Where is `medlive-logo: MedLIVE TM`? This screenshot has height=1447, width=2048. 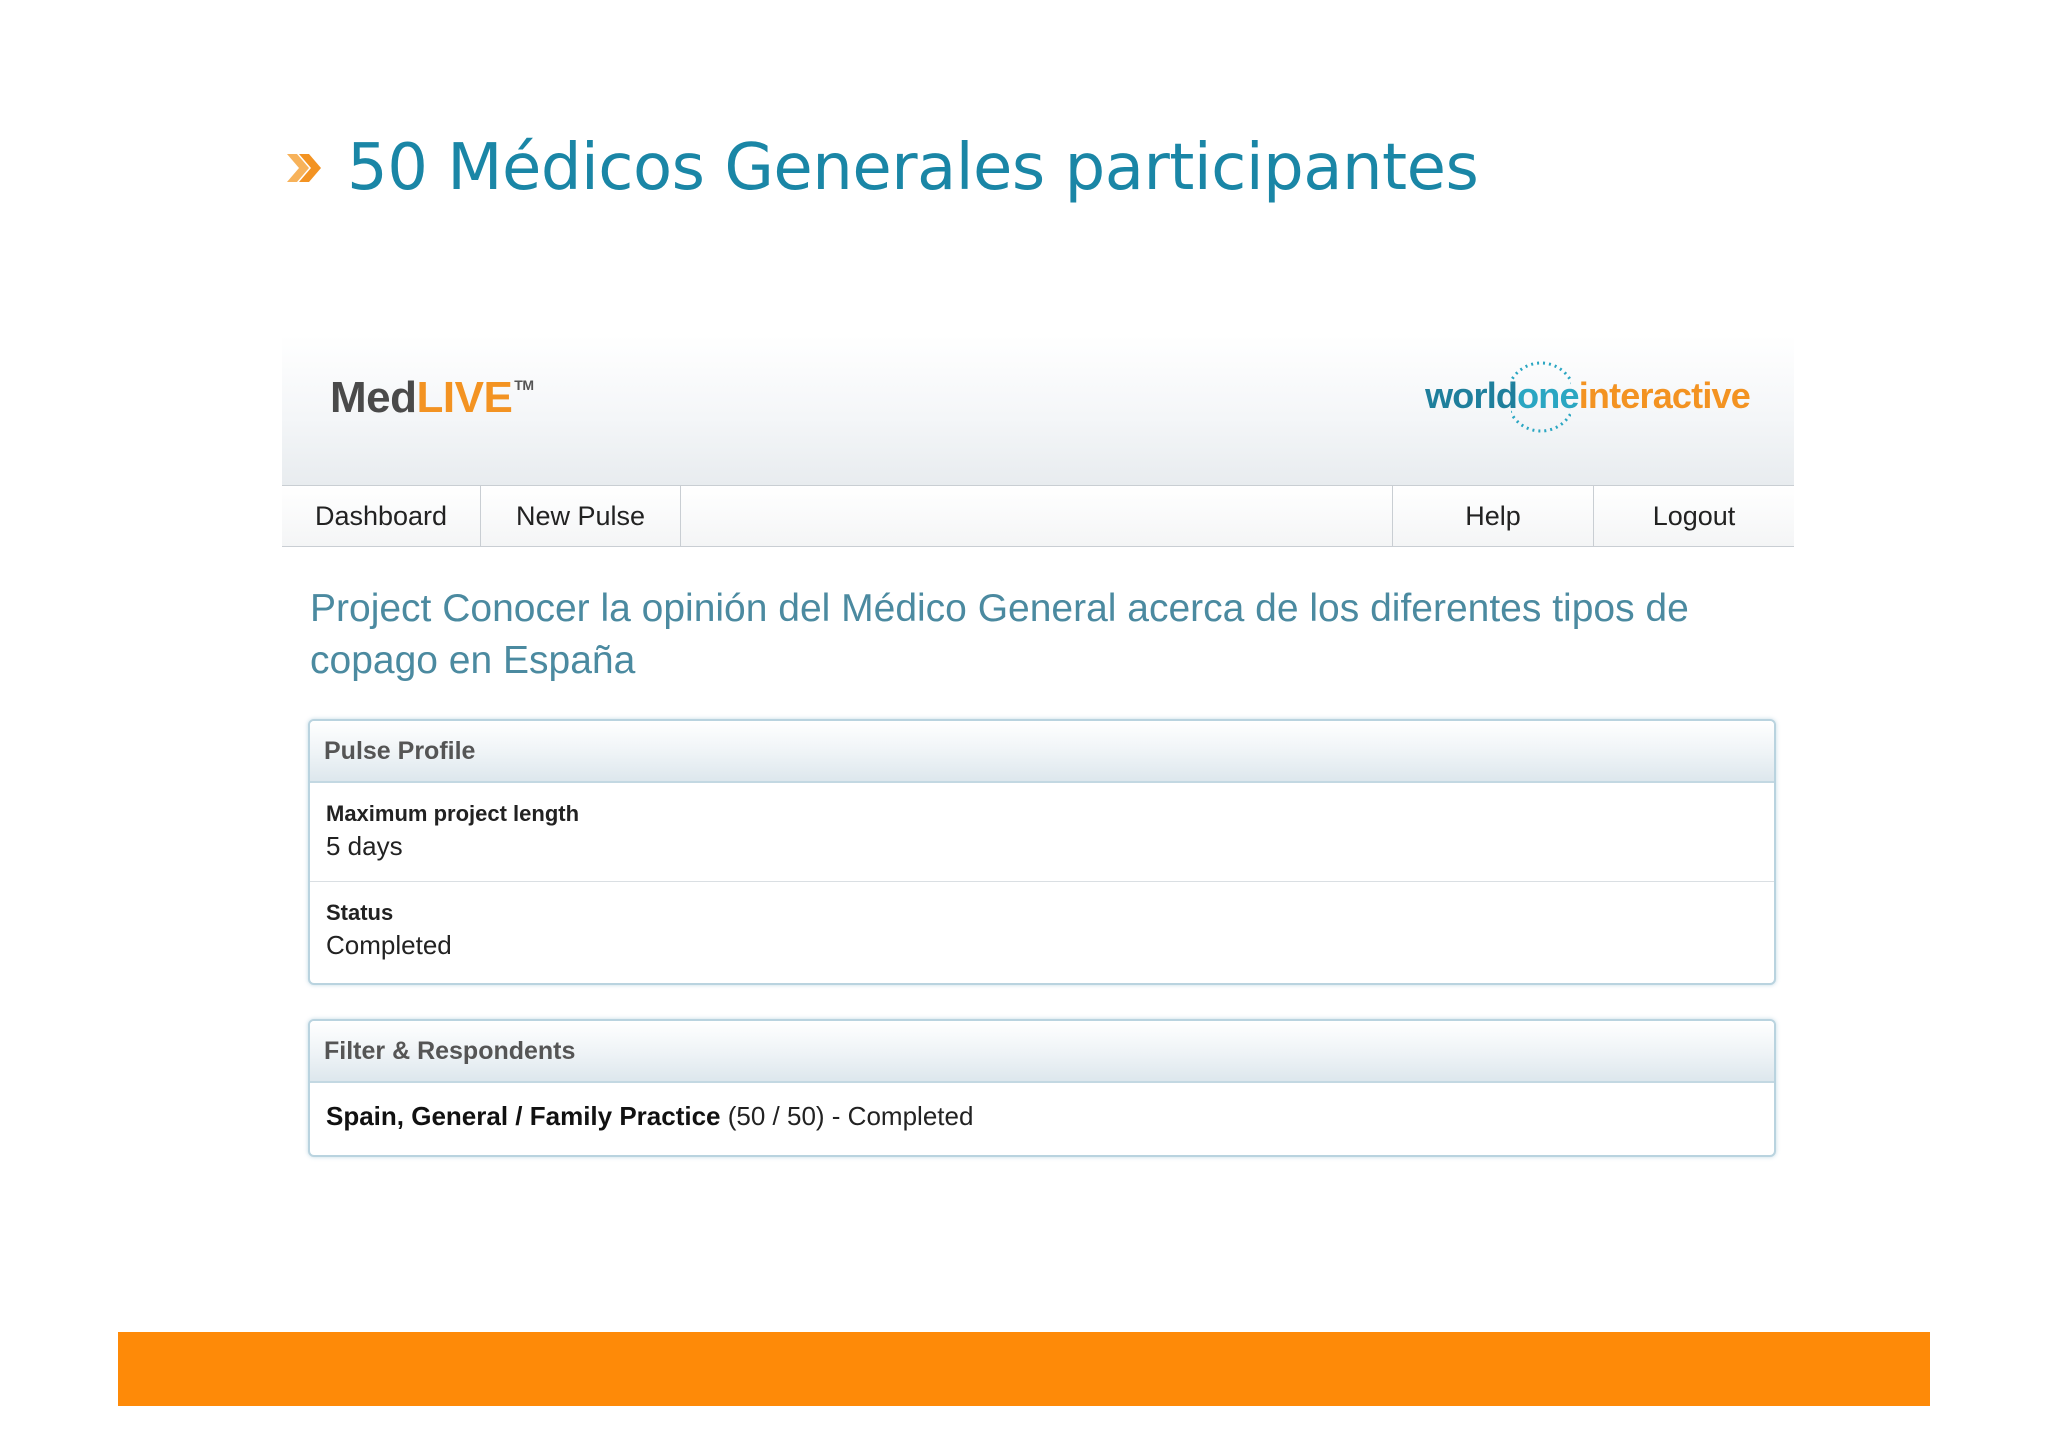
medlive-logo: MedLIVE TM is located at coordinates (432, 398).